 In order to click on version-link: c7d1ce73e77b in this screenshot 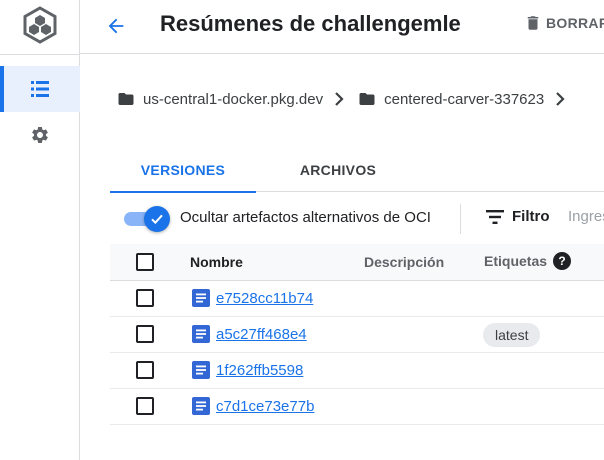, I will do `click(265, 406)`.